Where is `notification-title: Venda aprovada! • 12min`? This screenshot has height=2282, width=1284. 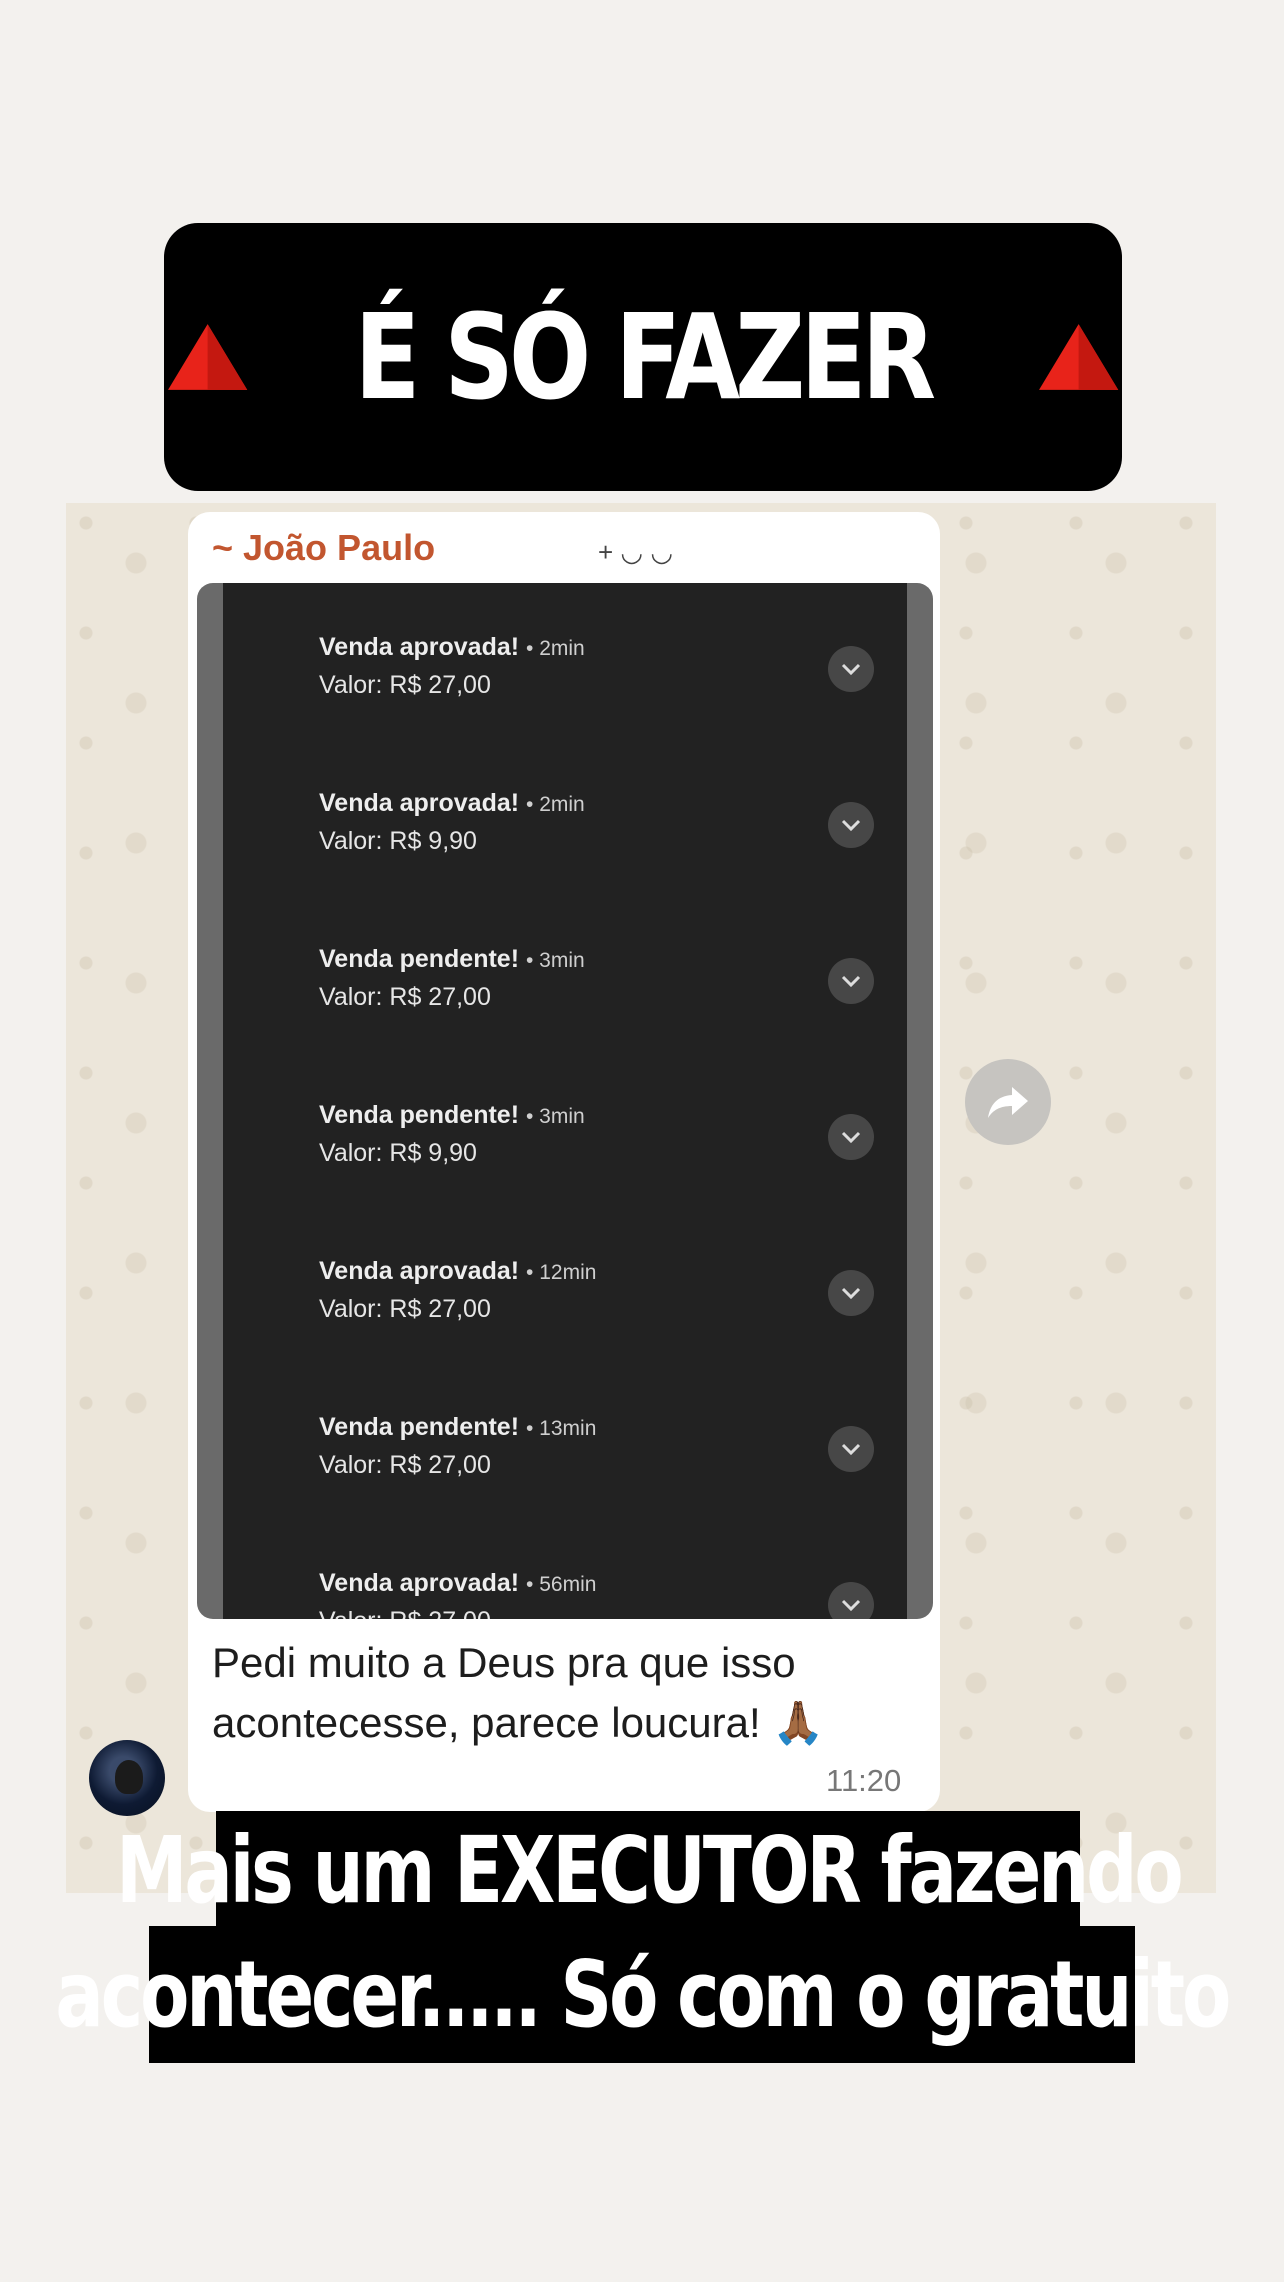
notification-title: Venda aprovada! • 12min is located at coordinates (458, 1271).